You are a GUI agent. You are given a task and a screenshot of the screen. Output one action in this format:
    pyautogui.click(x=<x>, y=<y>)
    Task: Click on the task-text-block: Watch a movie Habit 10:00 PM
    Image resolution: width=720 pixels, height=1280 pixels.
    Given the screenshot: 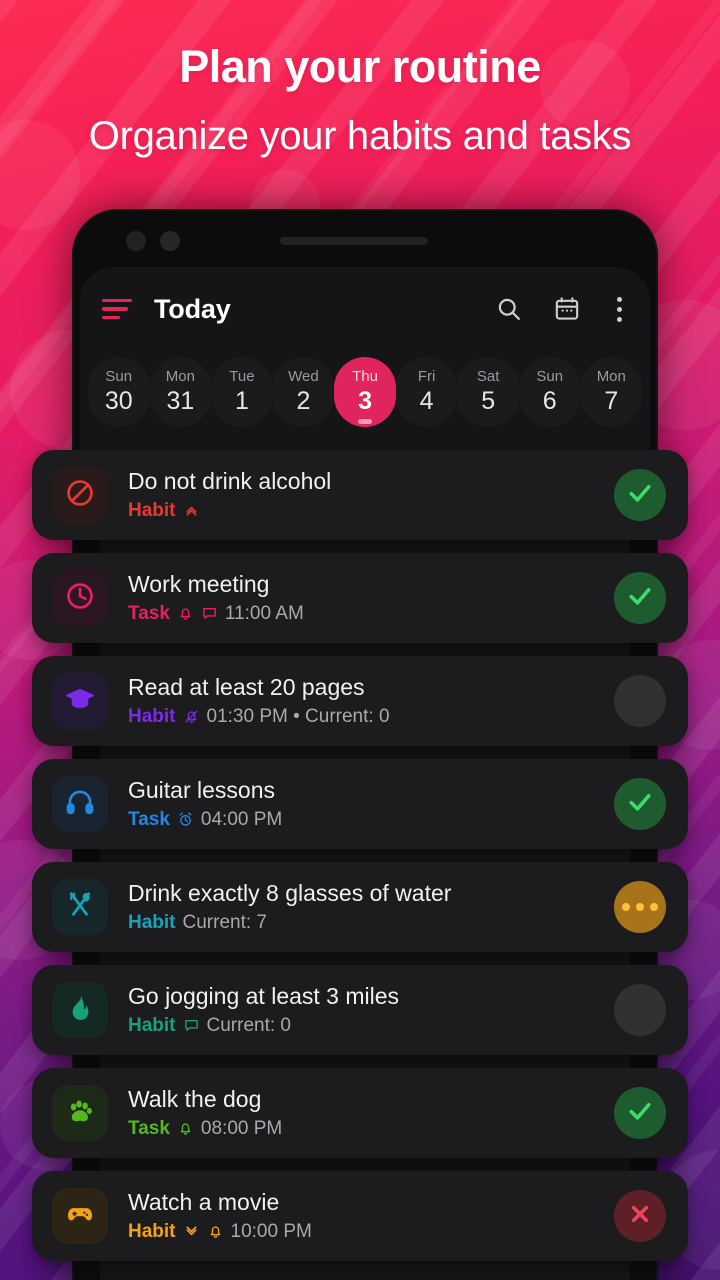 What is the action you would take?
    pyautogui.click(x=371, y=1215)
    